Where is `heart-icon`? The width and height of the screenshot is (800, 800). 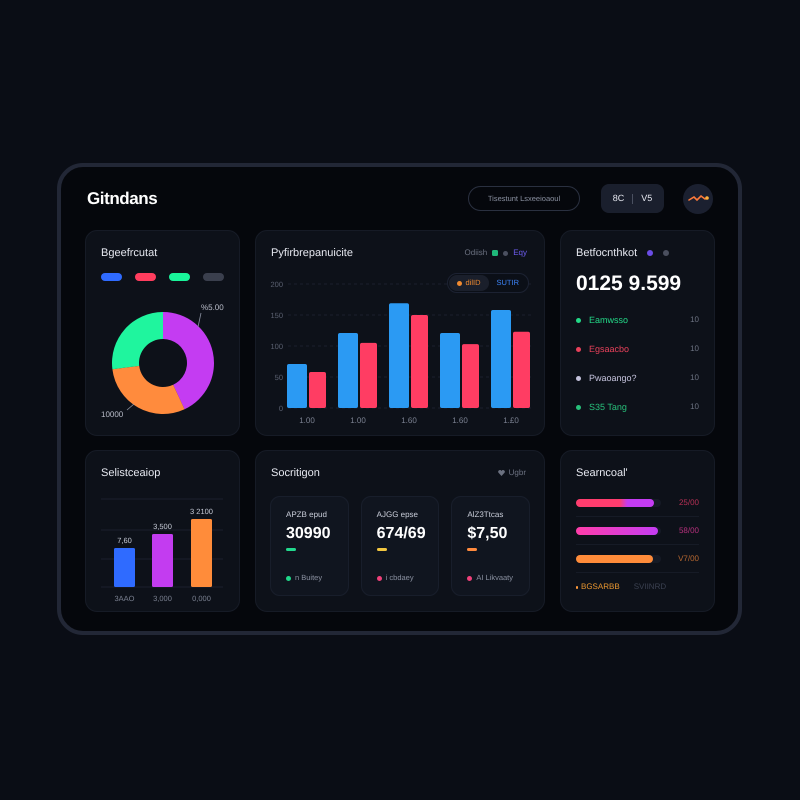 heart-icon is located at coordinates (501, 473).